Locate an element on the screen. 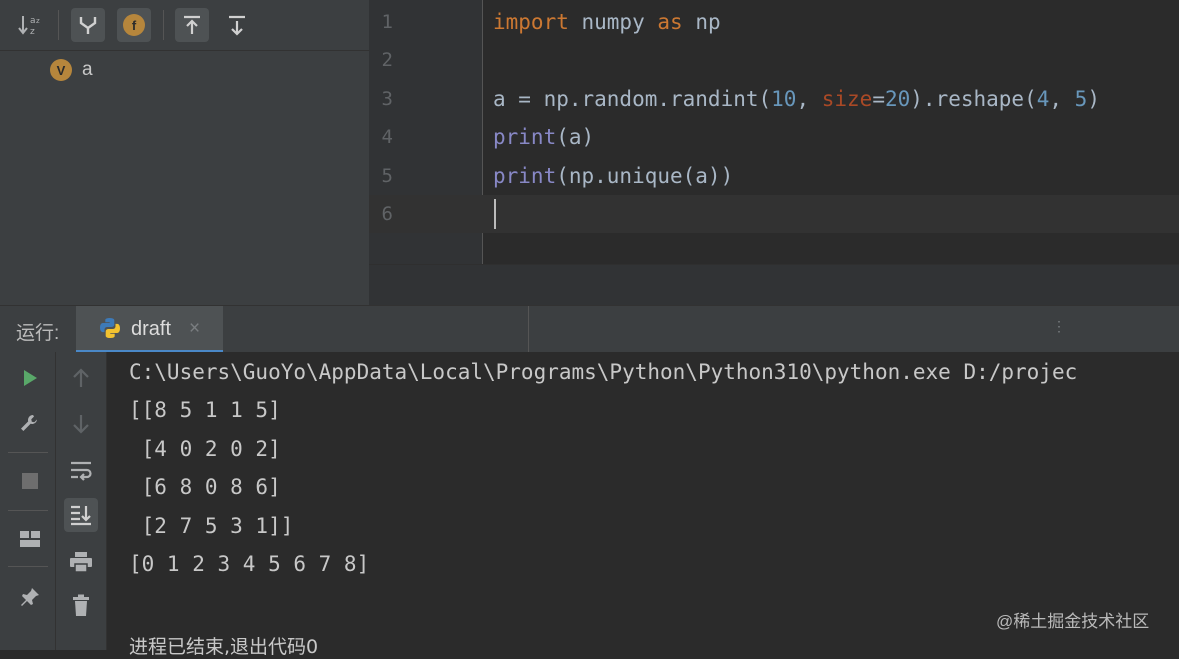 The image size is (1179, 659). print-icon is located at coordinates (81, 562).